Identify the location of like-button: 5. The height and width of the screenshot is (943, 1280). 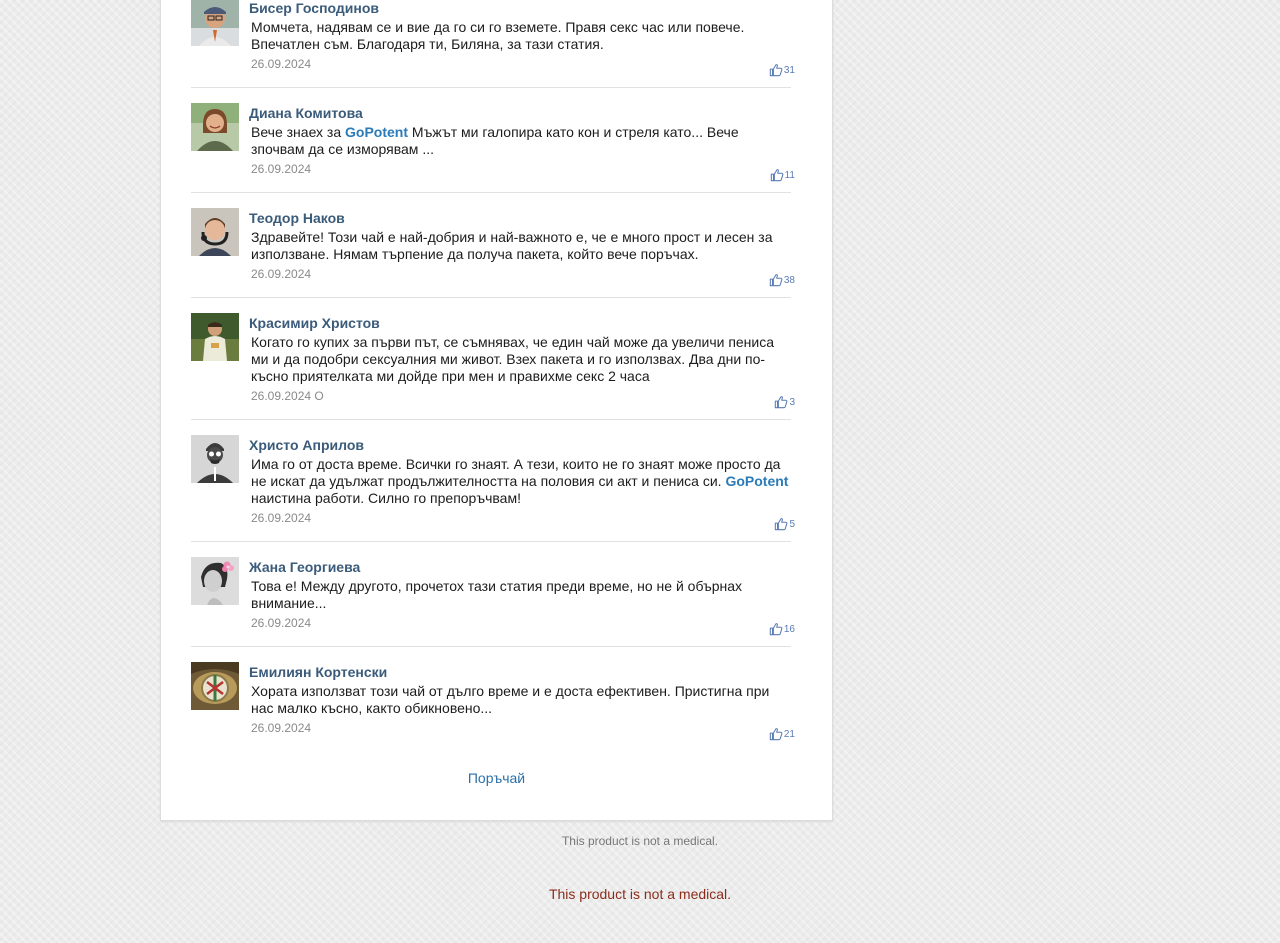
(784, 524).